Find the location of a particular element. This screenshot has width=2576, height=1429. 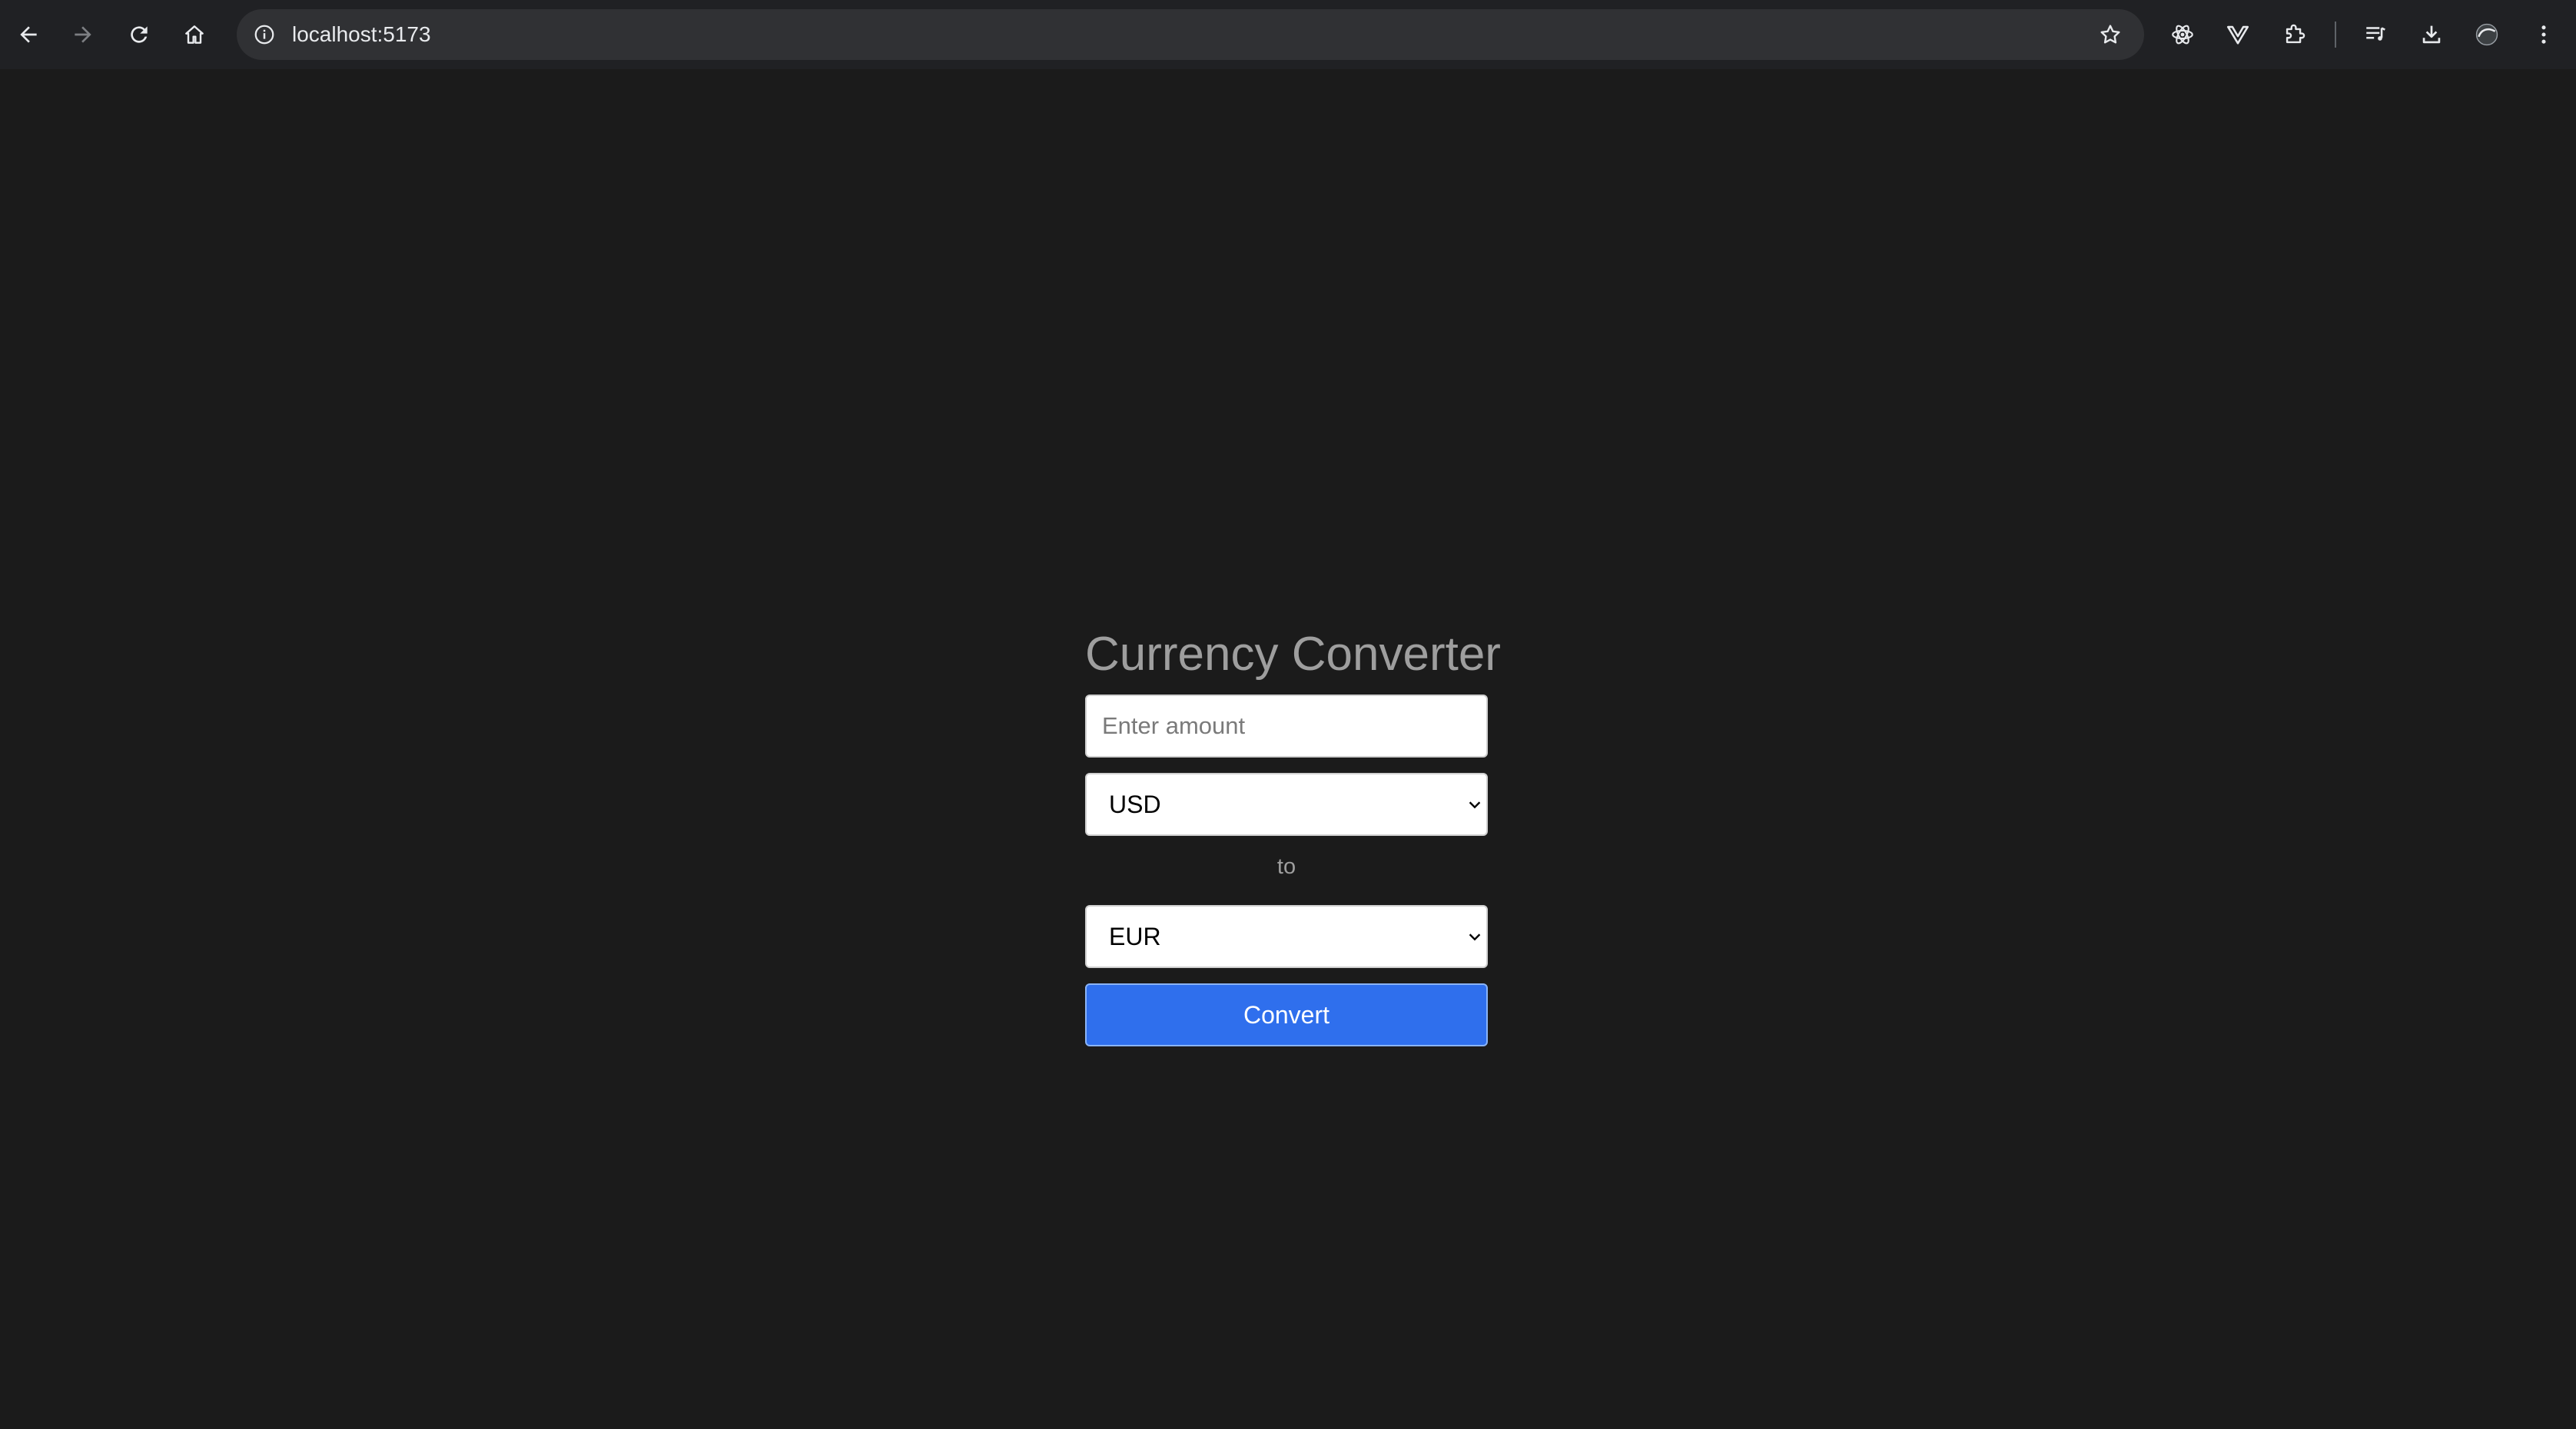

react-devtools-extension is located at coordinates (2182, 34).